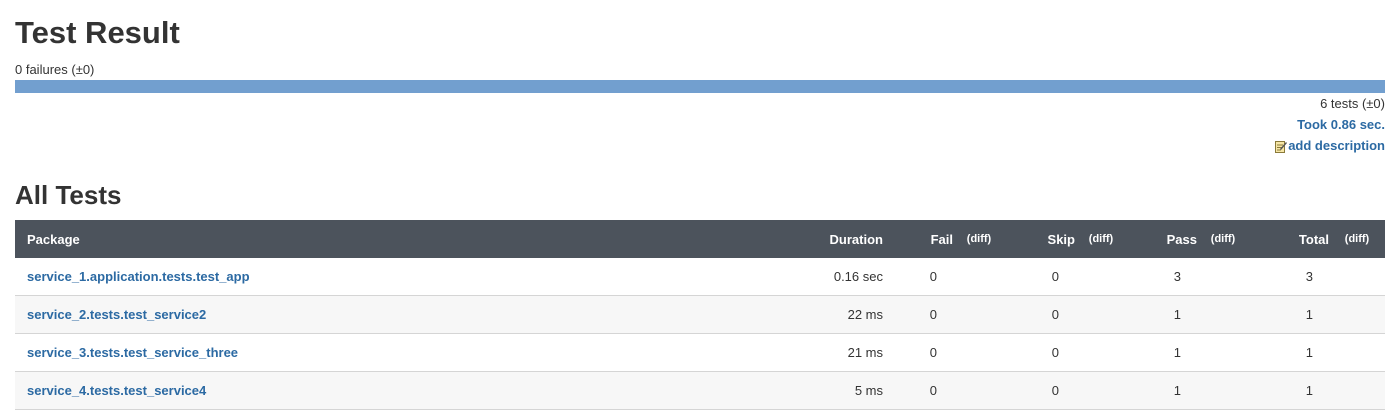  What do you see at coordinates (365, 314) in the screenshot?
I see `package-cell: service_2.tests.test_service2` at bounding box center [365, 314].